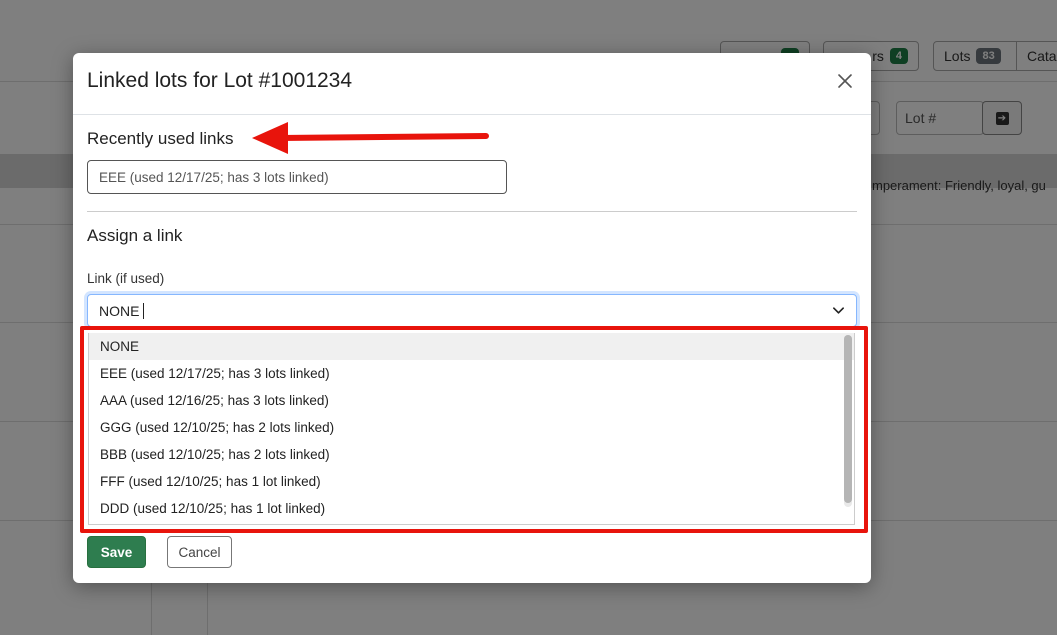 The image size is (1057, 635). Describe the element at coordinates (471, 373) in the screenshot. I see `dropdown-option: EEE (used 12/17/25; has 3 lots linked)` at that location.